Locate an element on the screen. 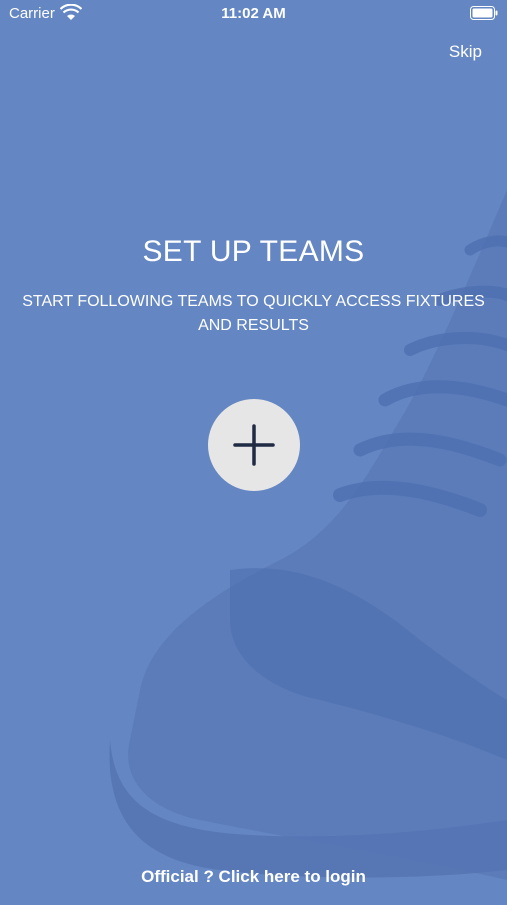 This screenshot has height=905, width=507. skip-button: Skip is located at coordinates (465, 52).